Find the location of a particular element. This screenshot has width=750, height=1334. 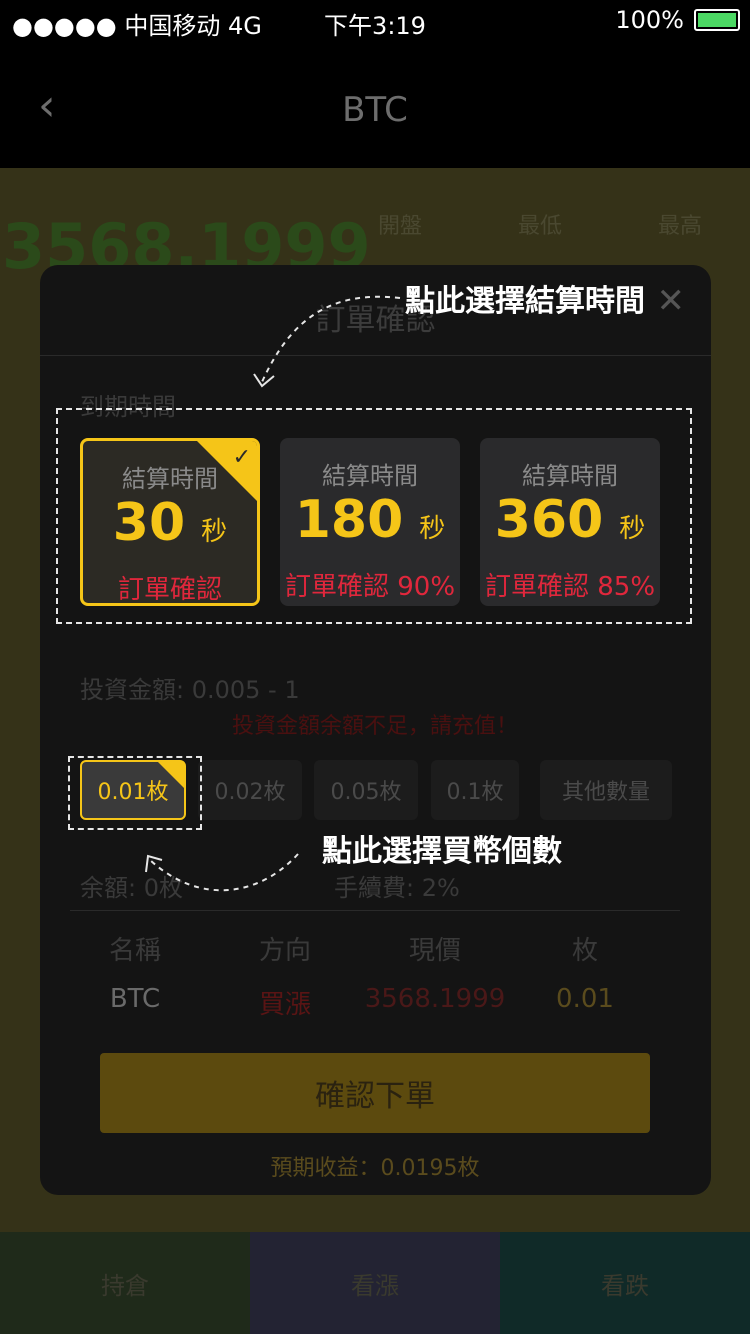

amount-chip-002: 0.02枚 is located at coordinates (250, 790).